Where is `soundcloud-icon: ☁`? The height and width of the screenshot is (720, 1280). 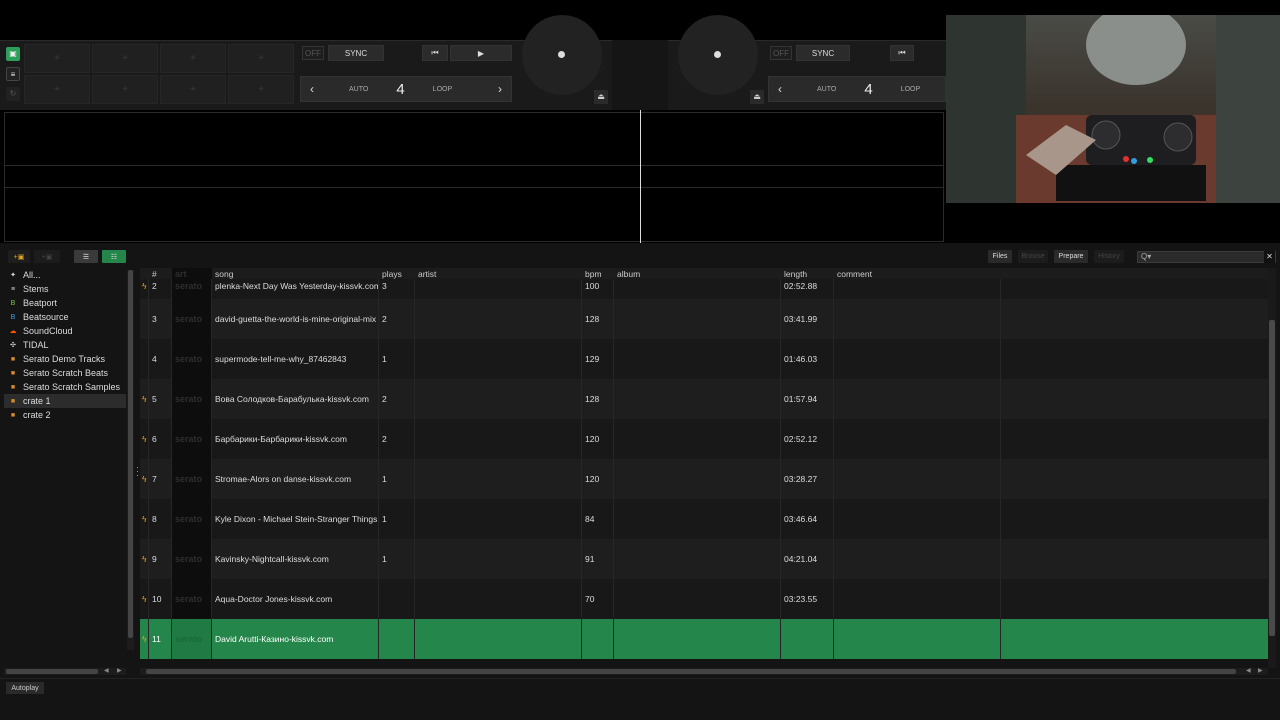 soundcloud-icon: ☁ is located at coordinates (13, 331).